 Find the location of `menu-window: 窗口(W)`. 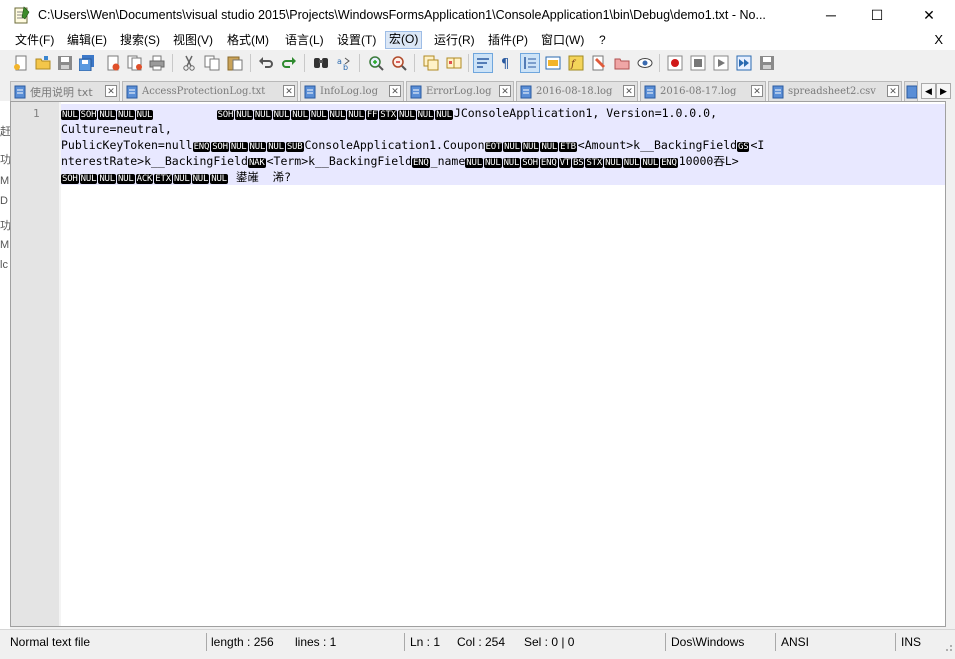

menu-window: 窗口(W) is located at coordinates (562, 40).